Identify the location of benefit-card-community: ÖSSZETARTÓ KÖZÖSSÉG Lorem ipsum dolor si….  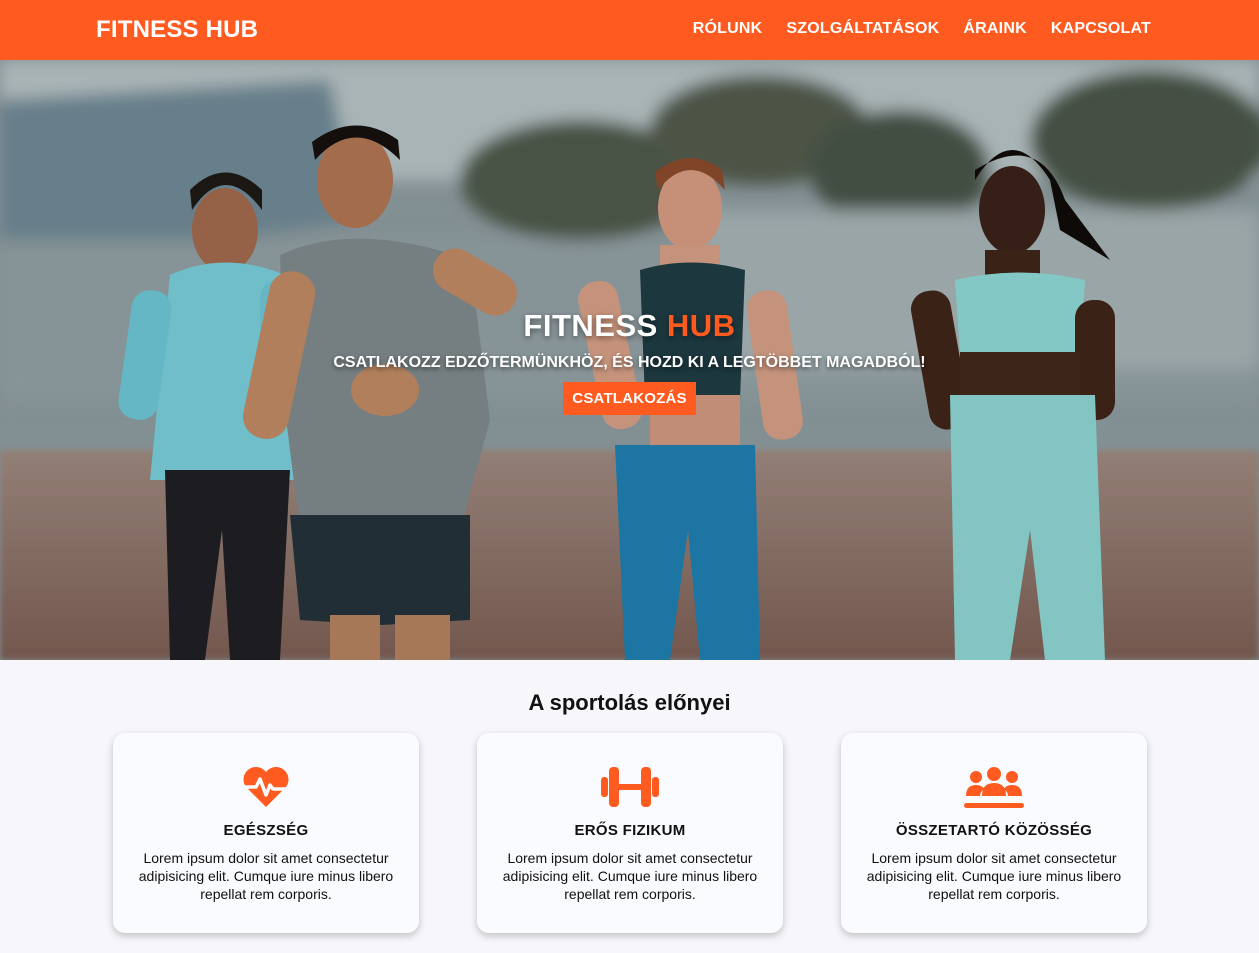
(994, 833).